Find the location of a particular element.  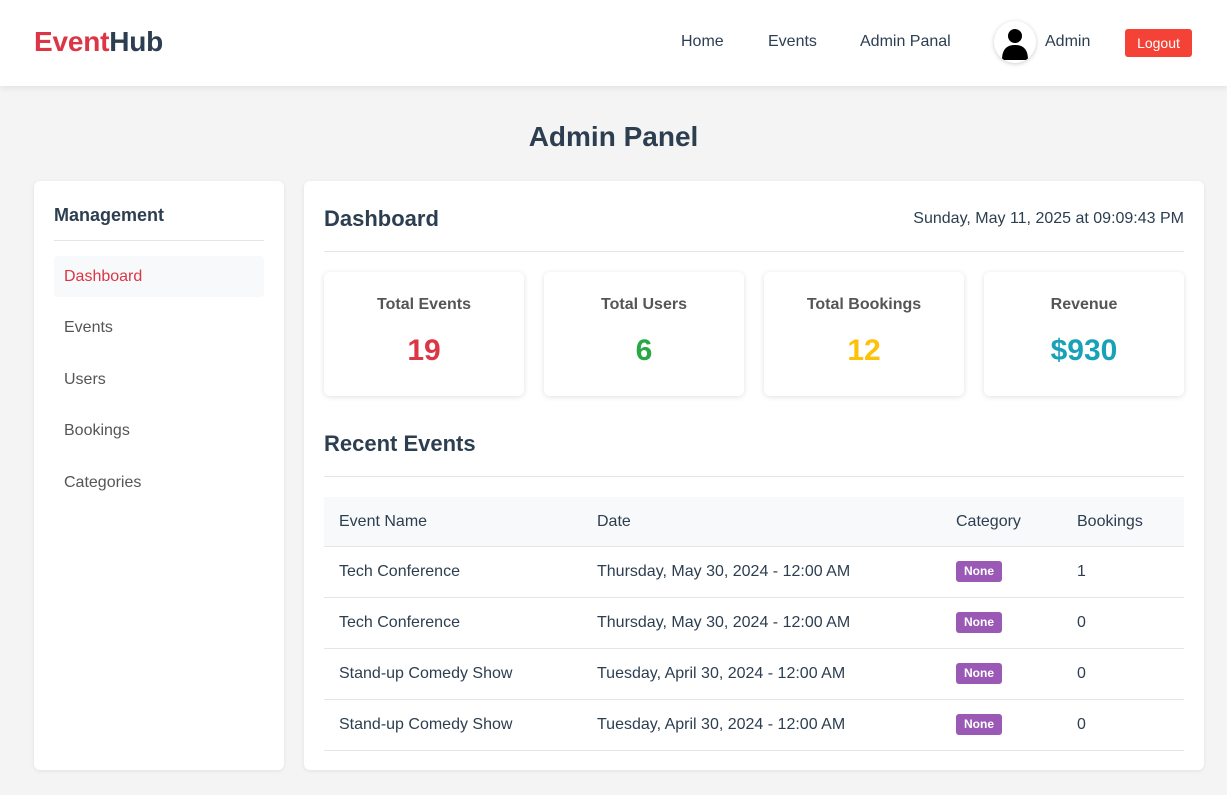

stat-card-total-events: Total Events 19 is located at coordinates (424, 334).